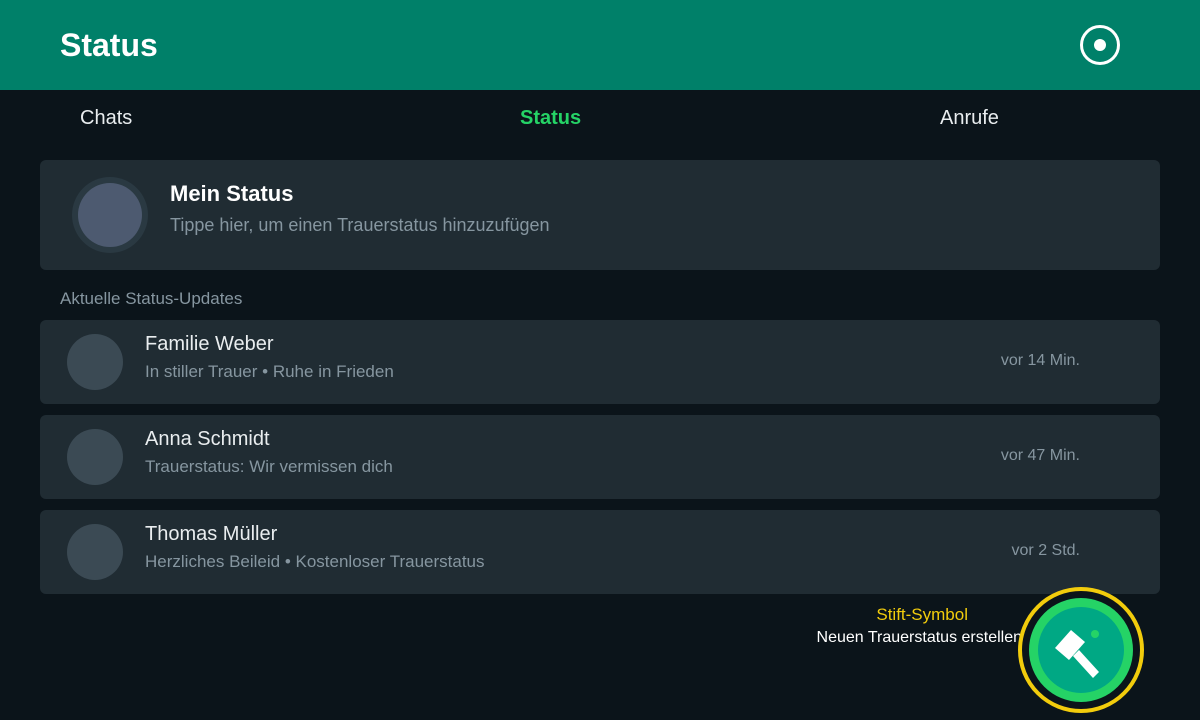 The height and width of the screenshot is (720, 1200). I want to click on timestamp: vor 2 Std., so click(1045, 550).